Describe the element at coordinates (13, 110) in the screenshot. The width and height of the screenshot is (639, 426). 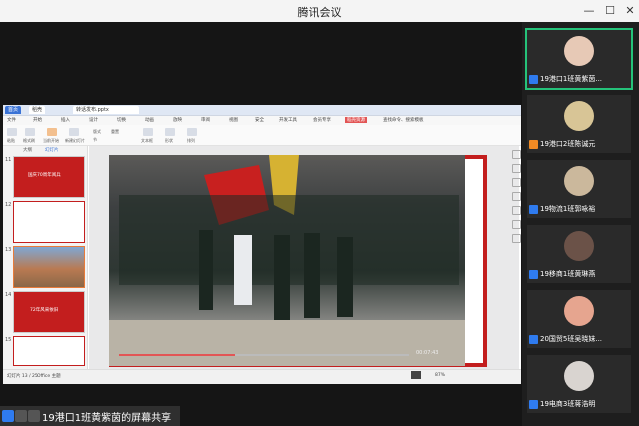
I see `tab-home: 首页` at that location.